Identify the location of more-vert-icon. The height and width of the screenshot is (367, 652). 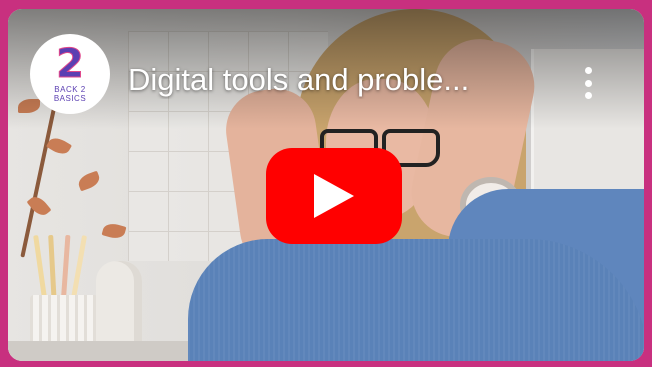
(588, 83).